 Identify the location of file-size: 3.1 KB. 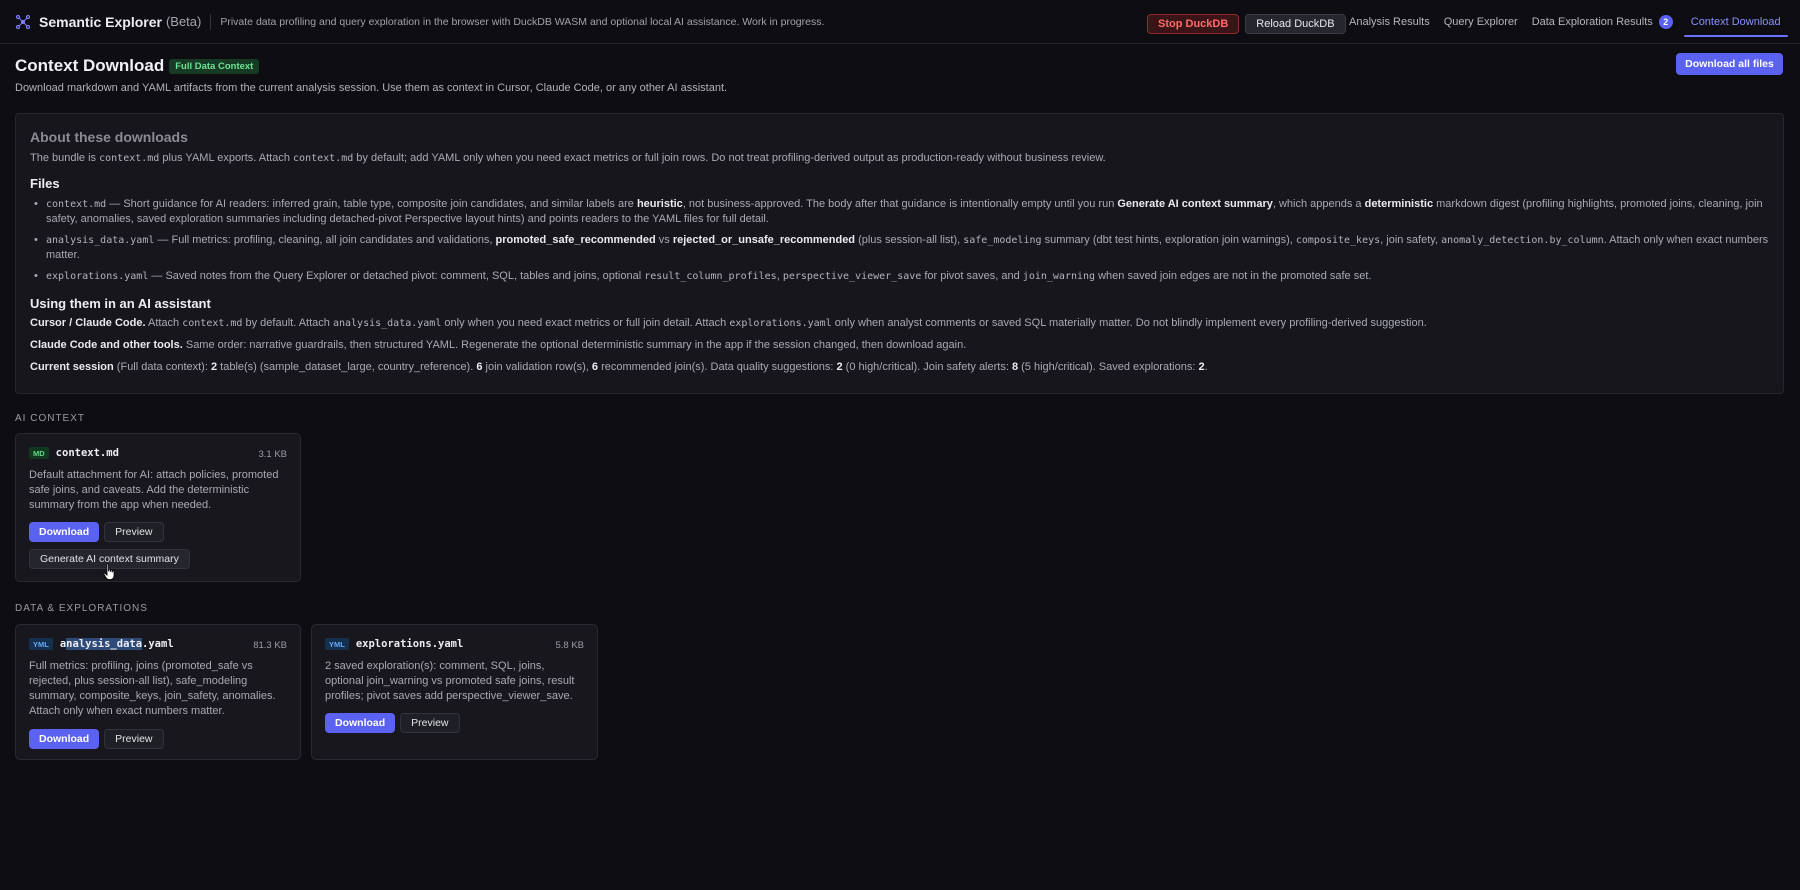
(272, 454).